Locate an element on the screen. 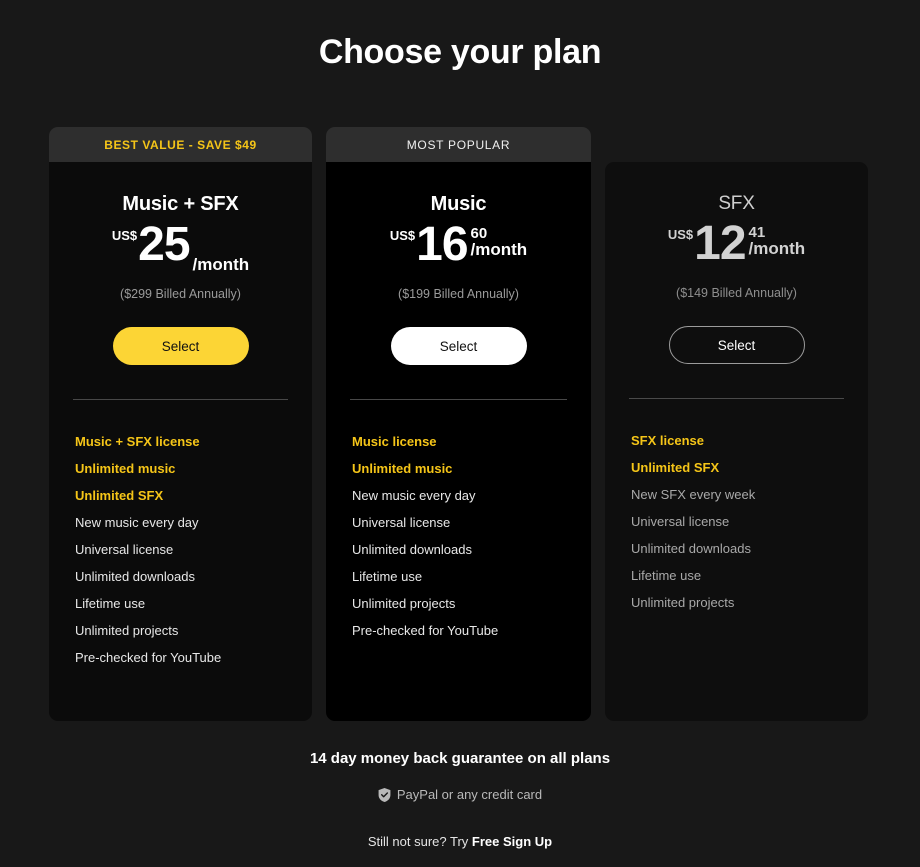 The height and width of the screenshot is (867, 920). list-item: Music + SFX license is located at coordinates (137, 441).